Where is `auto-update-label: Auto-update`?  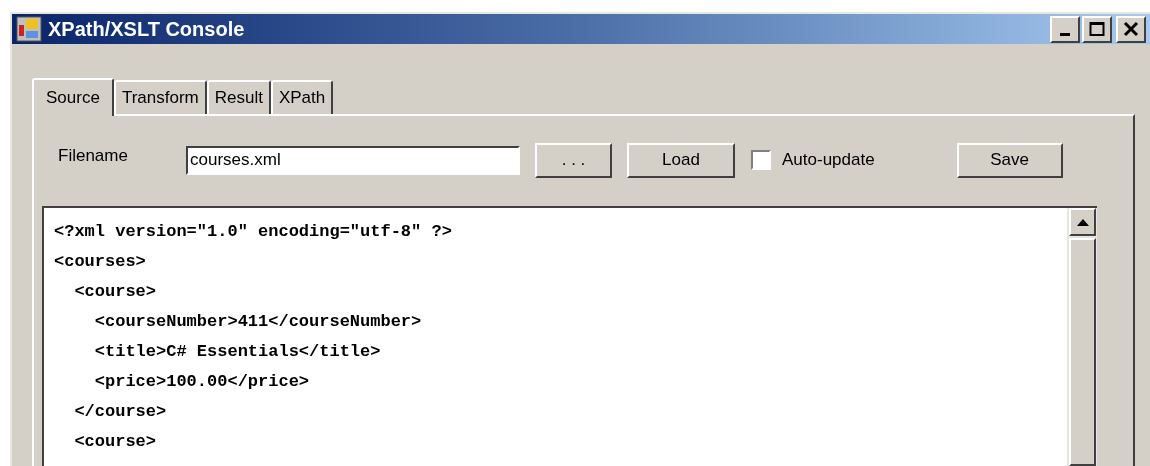 auto-update-label: Auto-update is located at coordinates (828, 160).